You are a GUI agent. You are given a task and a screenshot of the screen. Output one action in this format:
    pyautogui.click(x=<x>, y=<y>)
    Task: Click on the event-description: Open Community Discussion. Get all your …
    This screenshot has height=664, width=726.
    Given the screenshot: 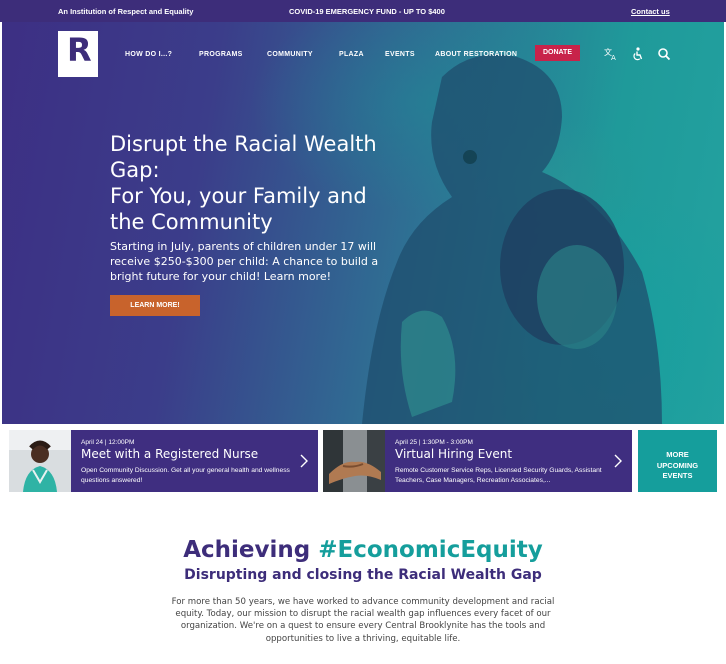 What is the action you would take?
    pyautogui.click(x=185, y=475)
    